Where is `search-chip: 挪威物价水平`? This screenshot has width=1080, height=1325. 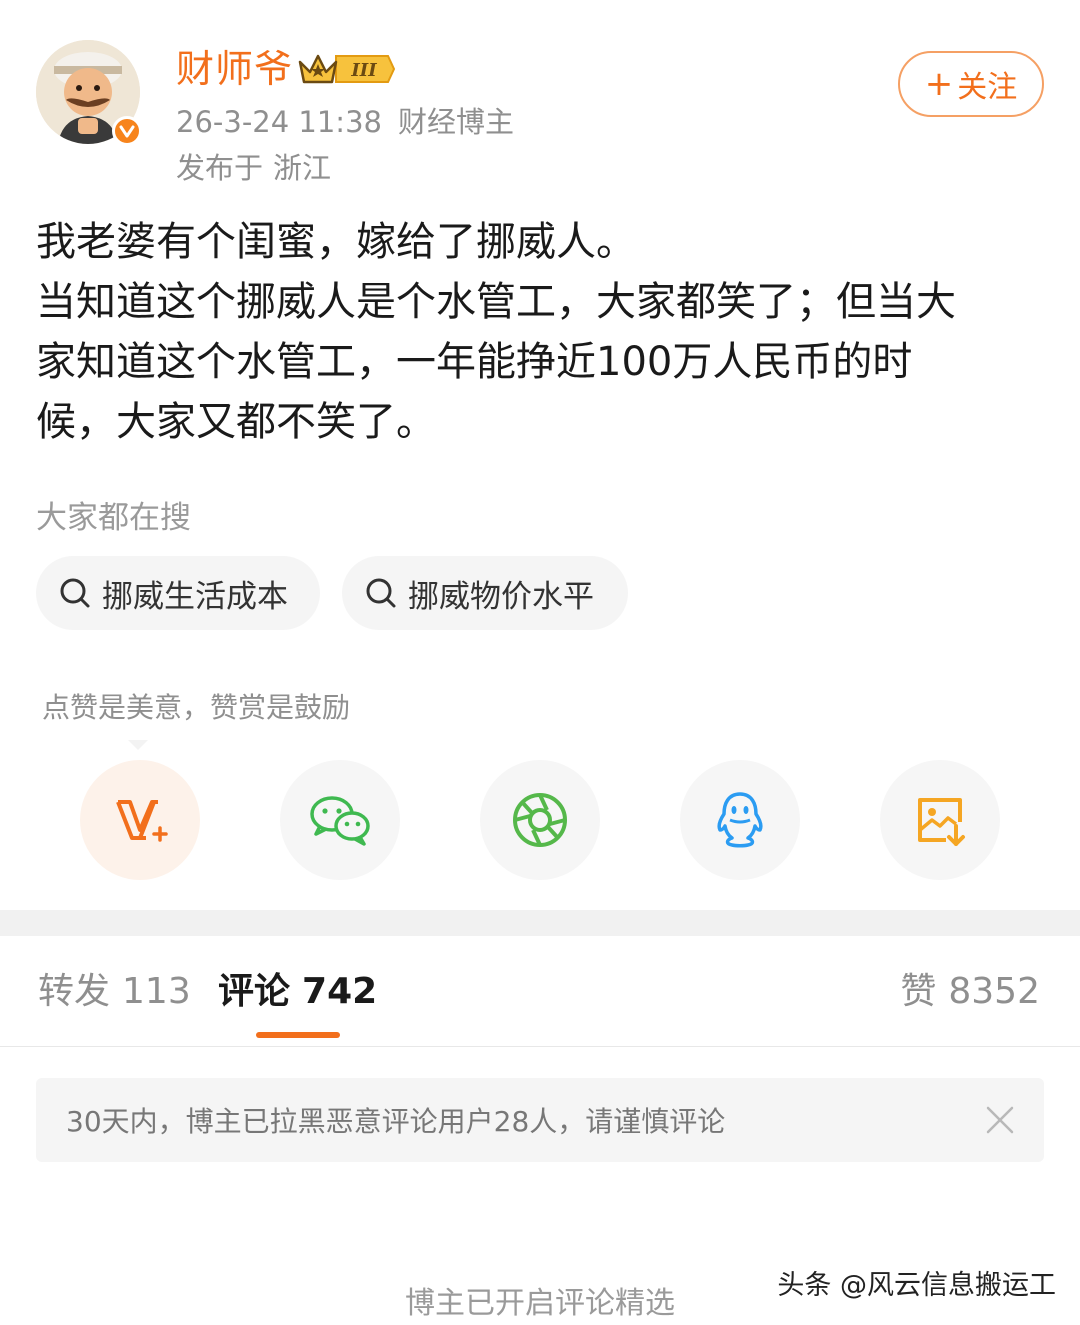 search-chip: 挪威物价水平 is located at coordinates (485, 593).